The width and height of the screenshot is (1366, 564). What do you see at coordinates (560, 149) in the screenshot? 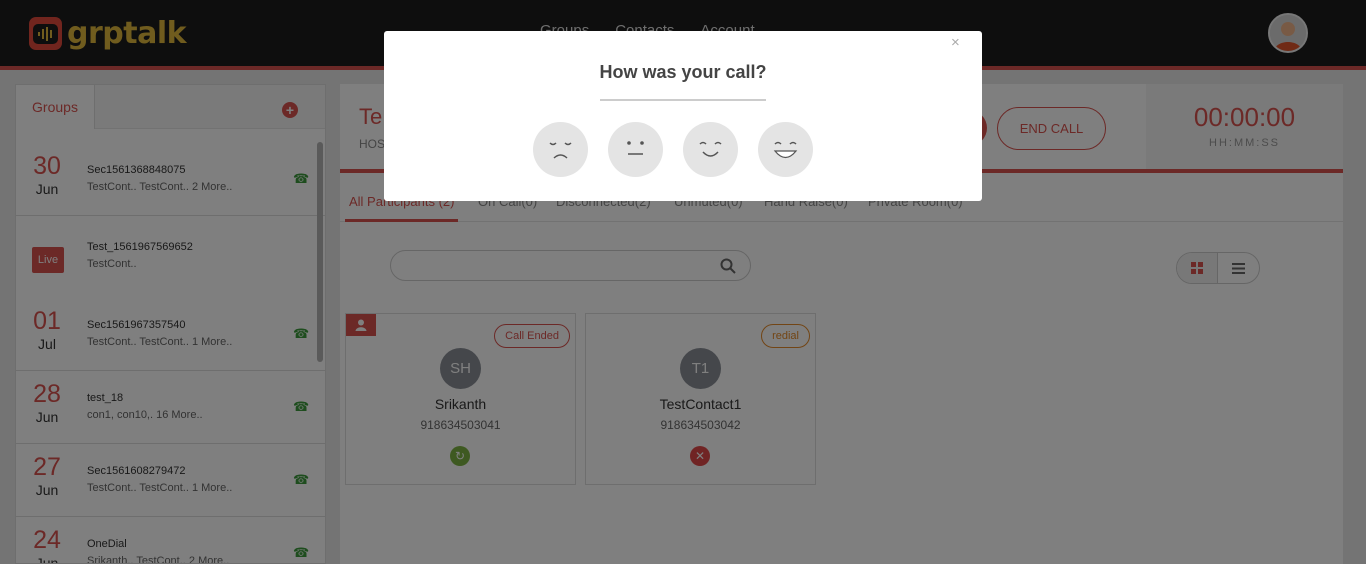
I see `sad-face-icon` at bounding box center [560, 149].